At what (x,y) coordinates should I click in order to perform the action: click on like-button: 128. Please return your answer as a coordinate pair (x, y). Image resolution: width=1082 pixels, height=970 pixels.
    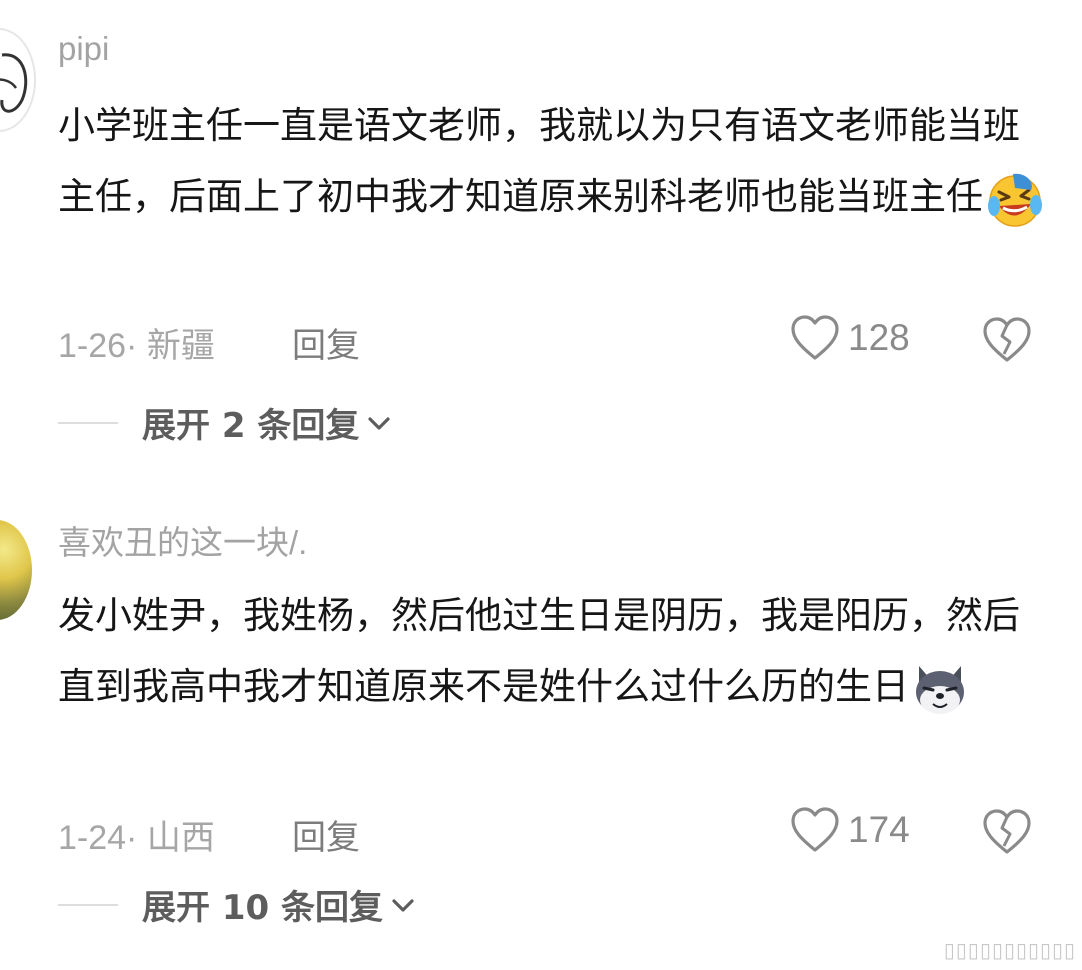
    Looking at the image, I should click on (850, 338).